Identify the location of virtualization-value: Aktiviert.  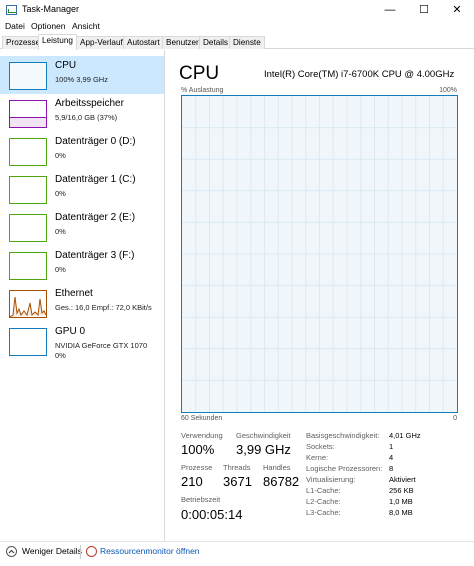
(402, 479).